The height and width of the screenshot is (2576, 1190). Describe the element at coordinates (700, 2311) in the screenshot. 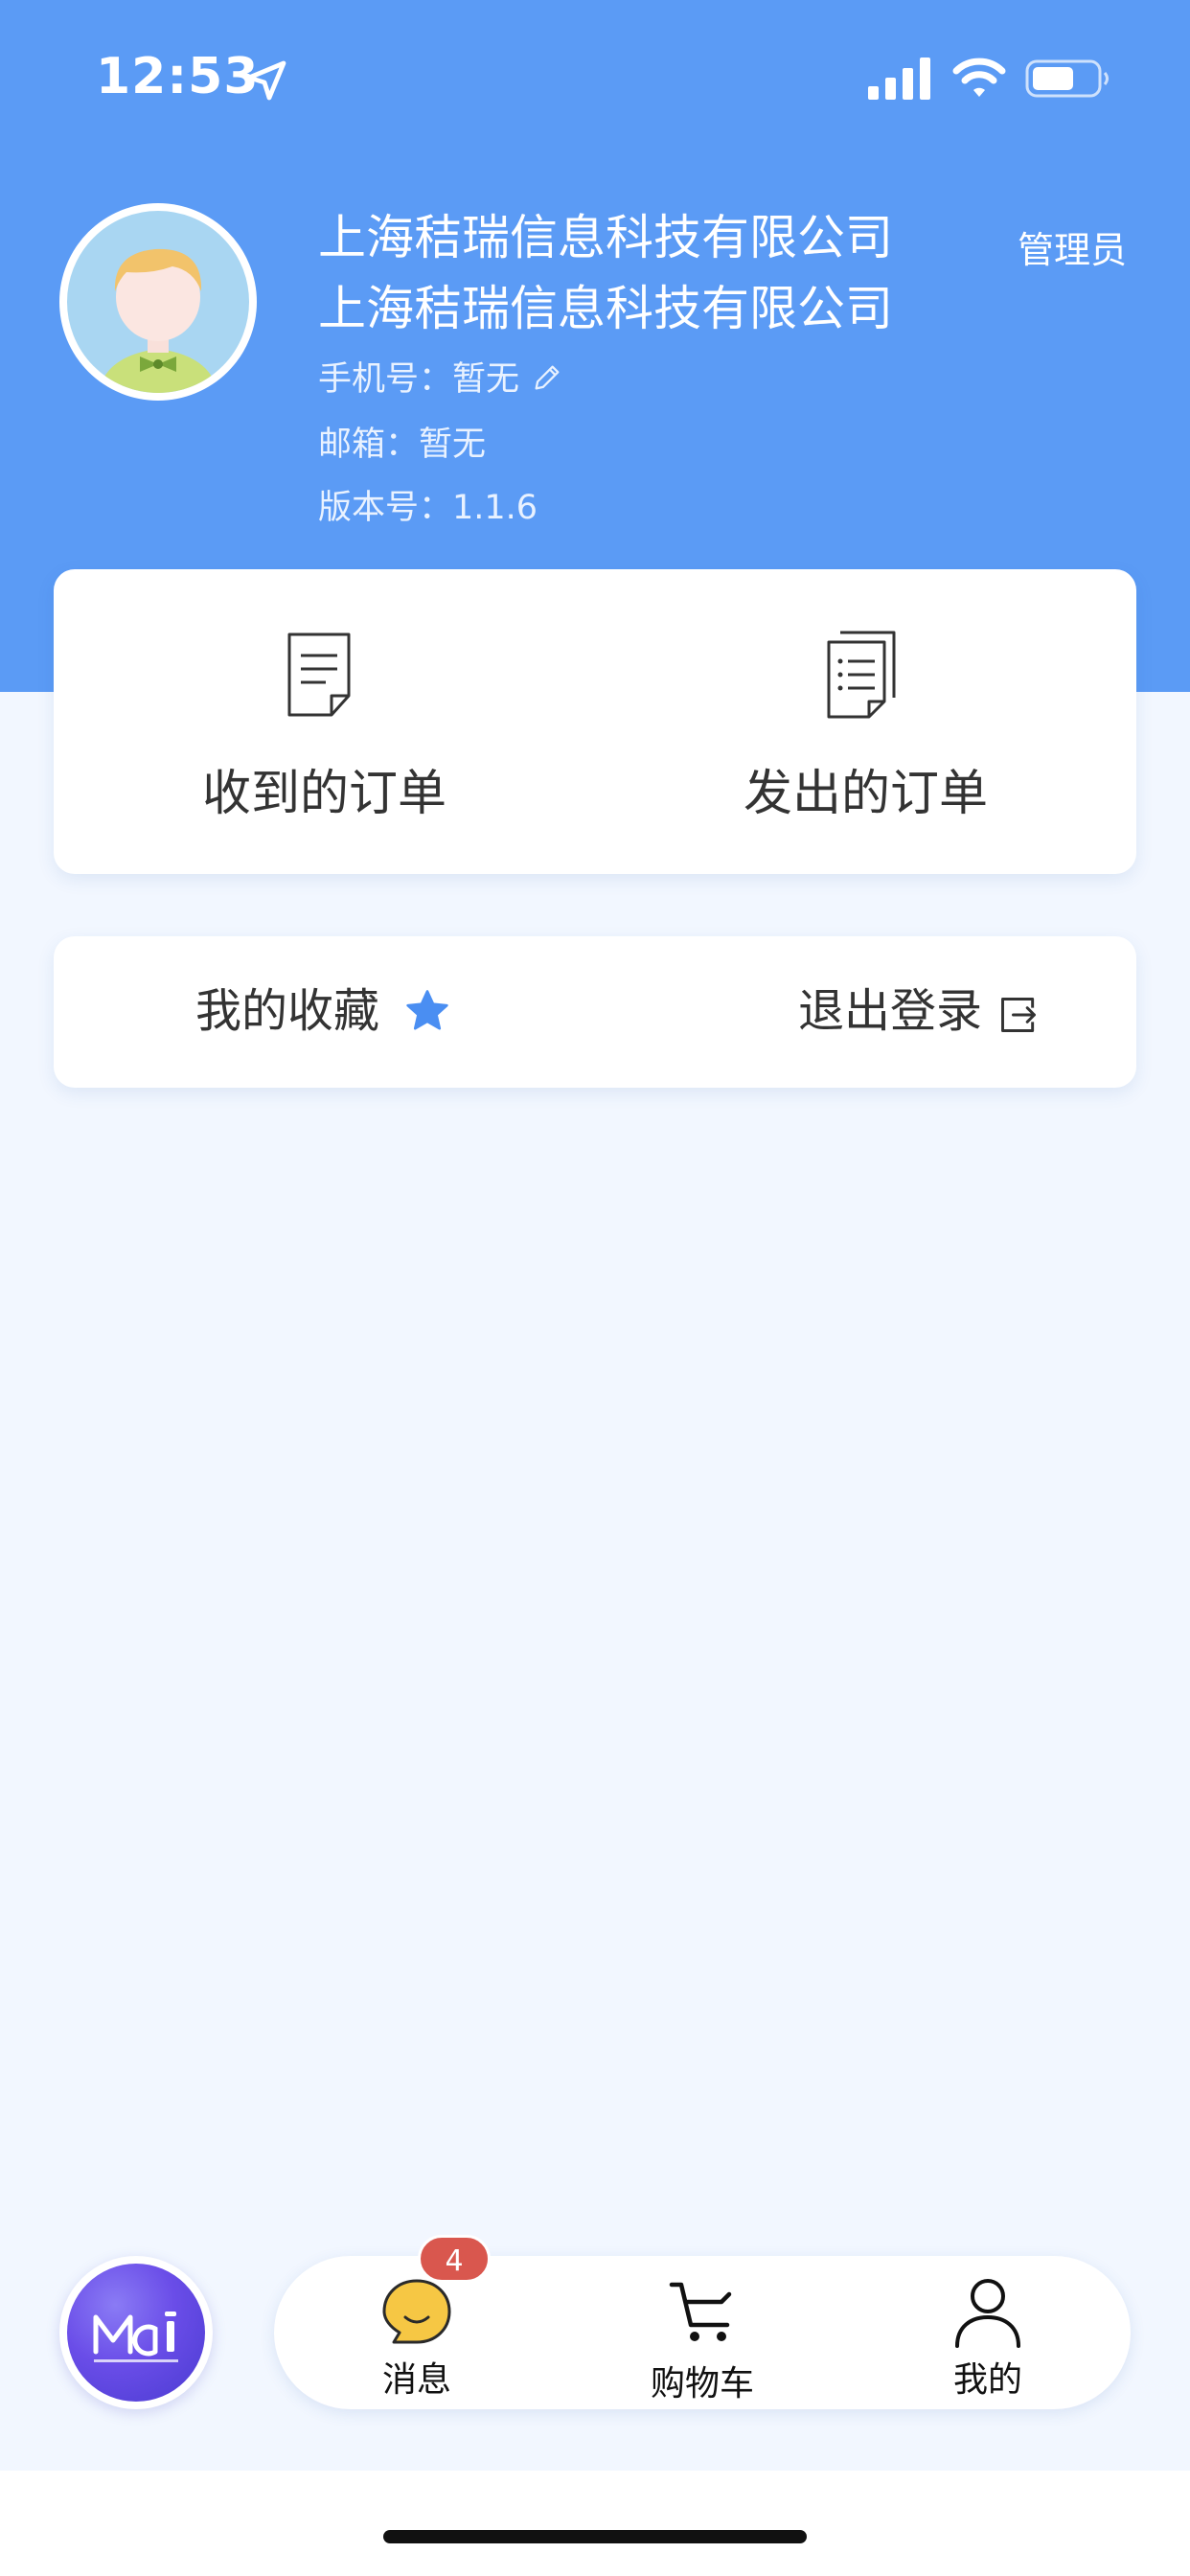

I see `shopping-cart-icon` at that location.